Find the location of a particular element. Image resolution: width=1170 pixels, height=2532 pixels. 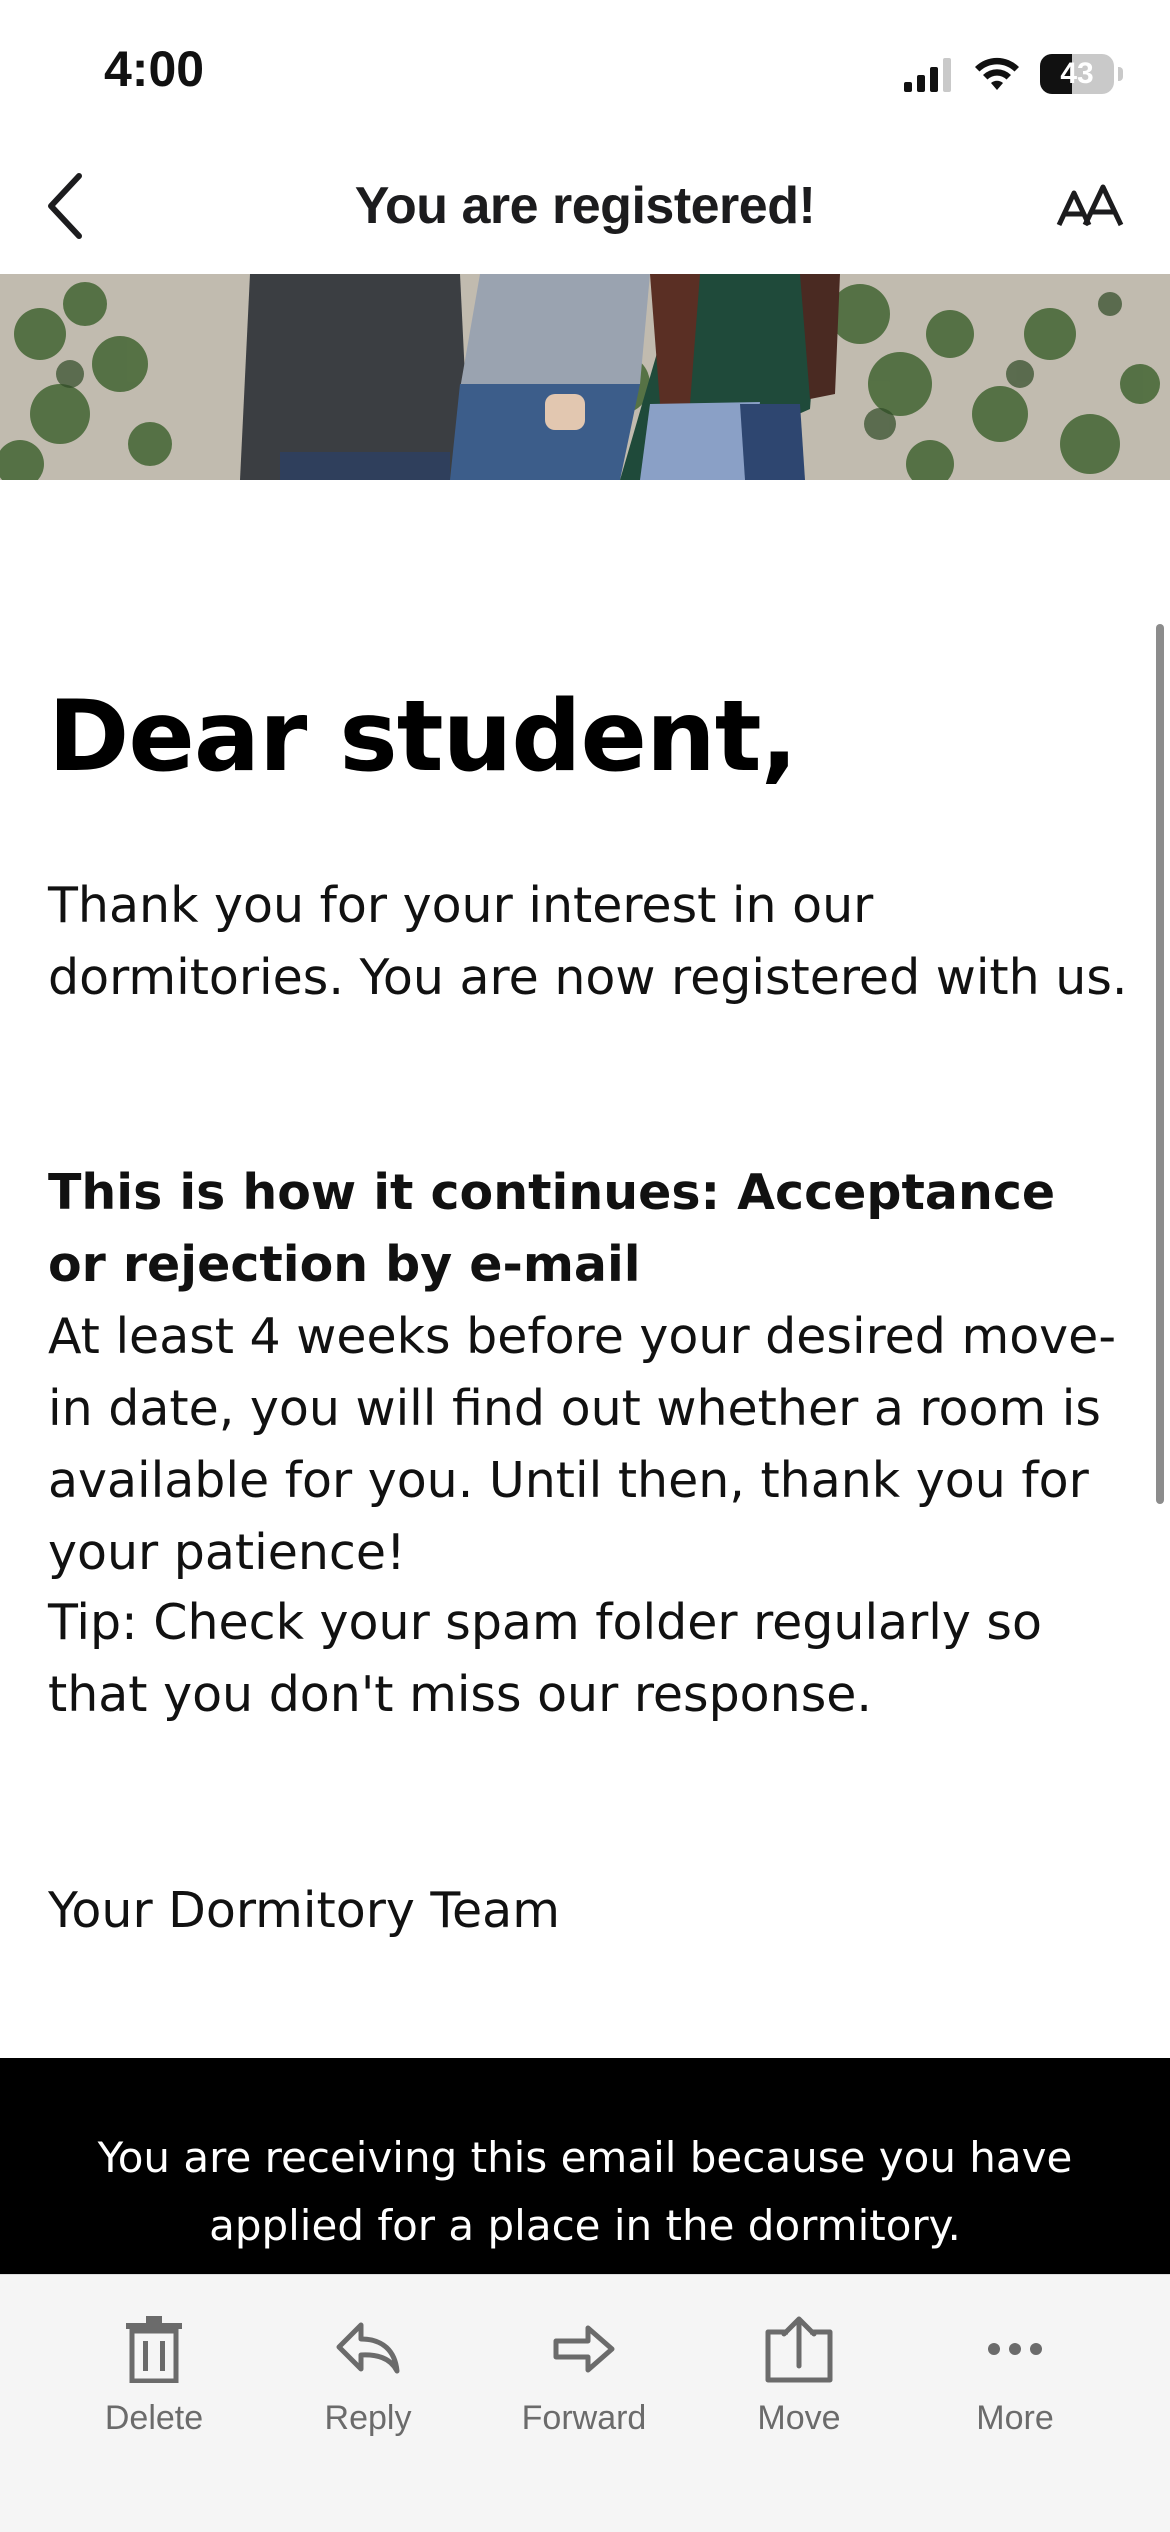

reply-button: Reply is located at coordinates (368, 2373).